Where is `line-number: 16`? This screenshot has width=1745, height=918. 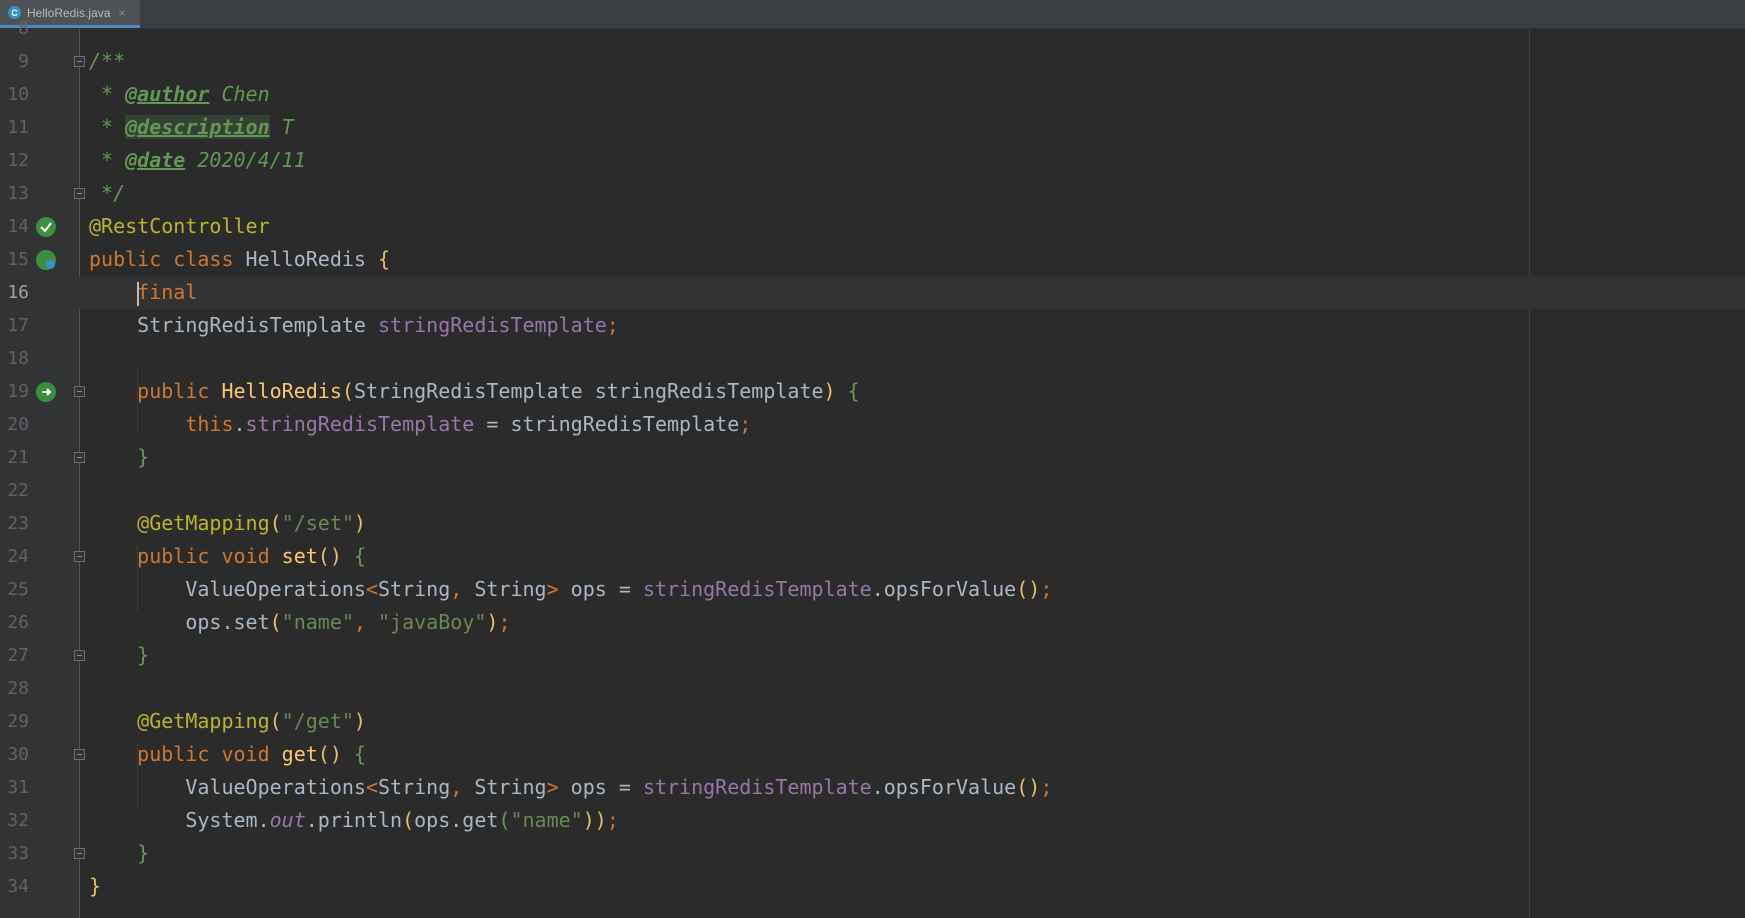
line-number: 16 is located at coordinates (18, 292).